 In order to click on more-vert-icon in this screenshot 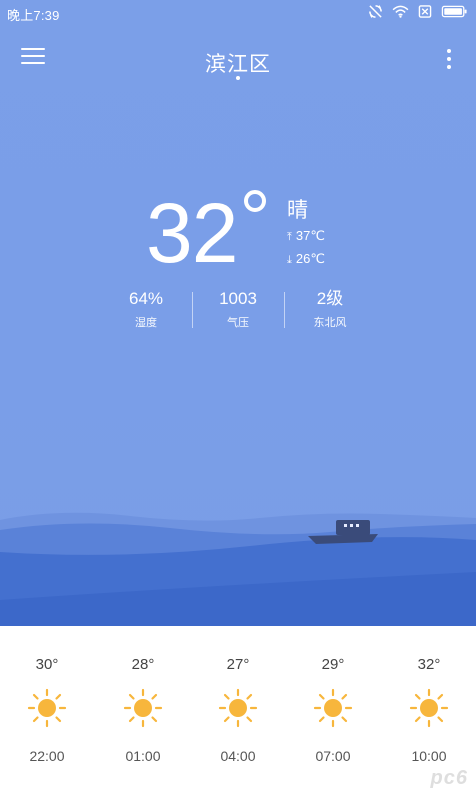, I will do `click(449, 60)`.